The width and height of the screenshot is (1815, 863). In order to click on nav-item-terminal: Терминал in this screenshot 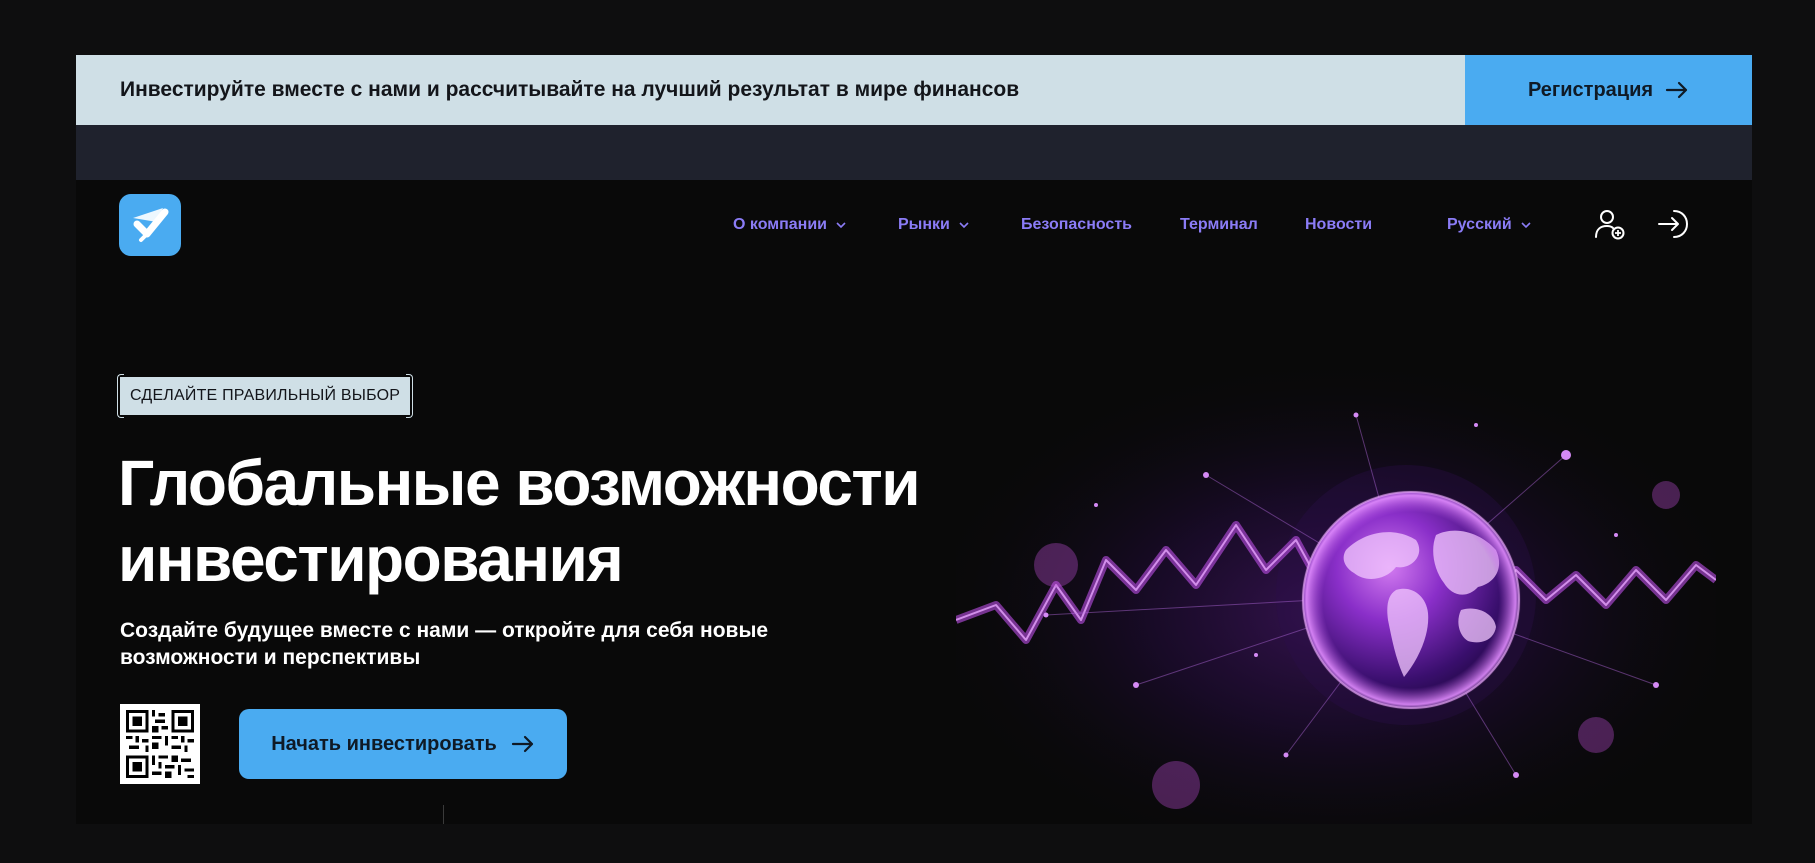, I will do `click(1219, 225)`.